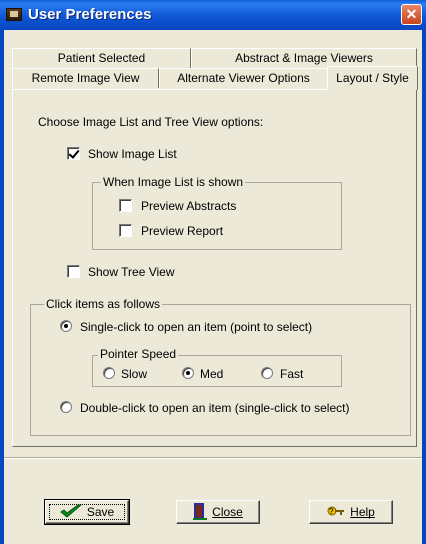 Image resolution: width=426 pixels, height=544 pixels. What do you see at coordinates (200, 512) in the screenshot?
I see `door-icon` at bounding box center [200, 512].